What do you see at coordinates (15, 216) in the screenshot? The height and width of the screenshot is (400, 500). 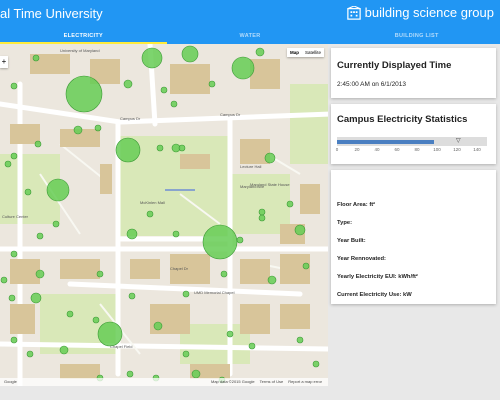 I see `map-label: Culture Center` at bounding box center [15, 216].